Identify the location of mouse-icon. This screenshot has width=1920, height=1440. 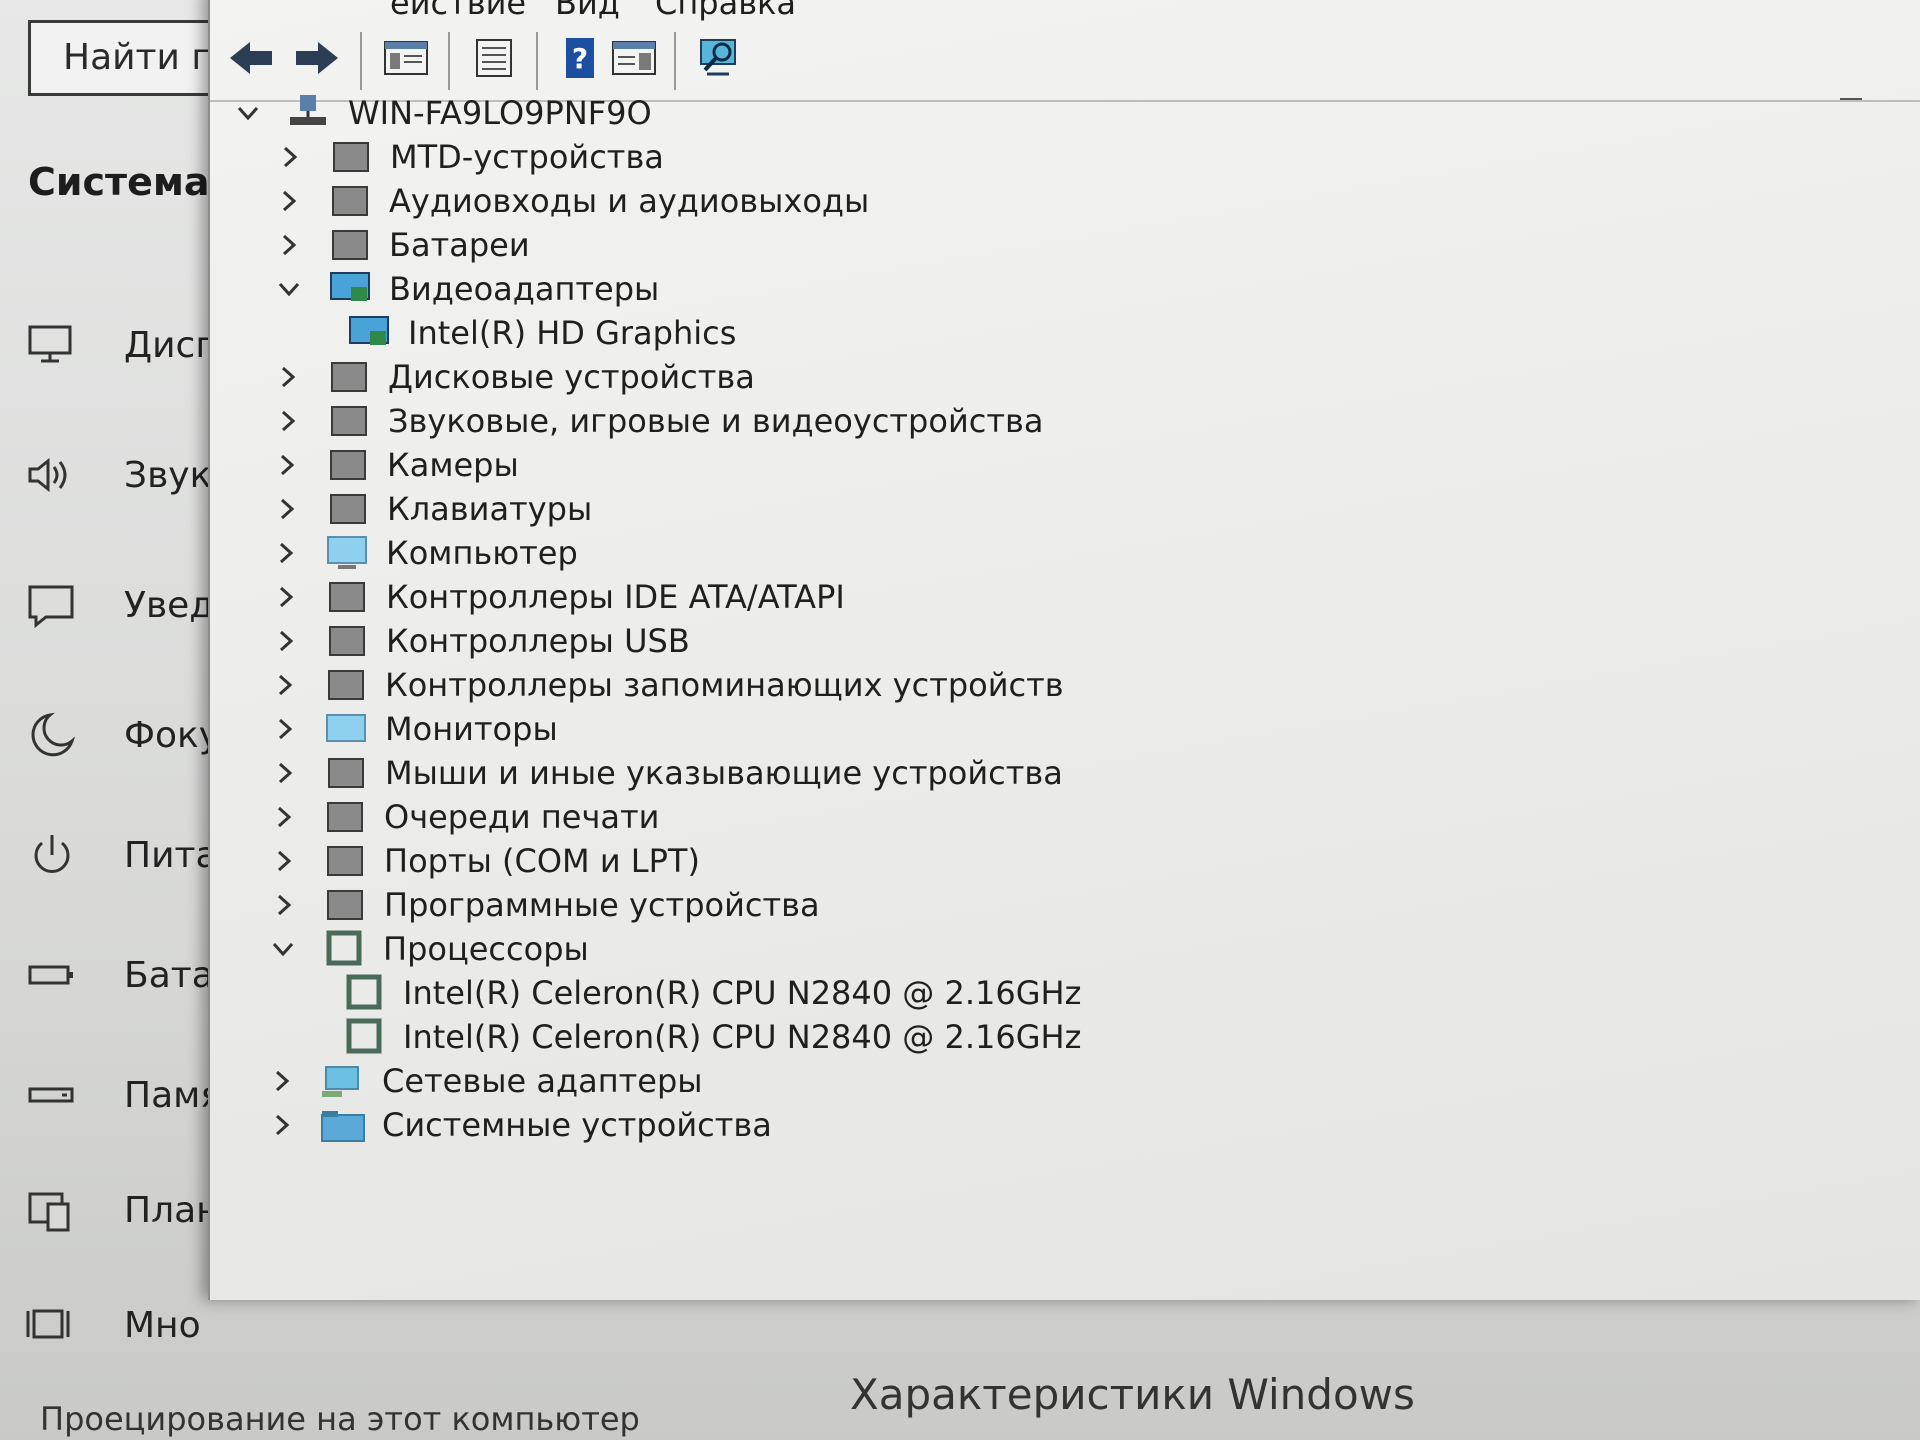
(346, 773).